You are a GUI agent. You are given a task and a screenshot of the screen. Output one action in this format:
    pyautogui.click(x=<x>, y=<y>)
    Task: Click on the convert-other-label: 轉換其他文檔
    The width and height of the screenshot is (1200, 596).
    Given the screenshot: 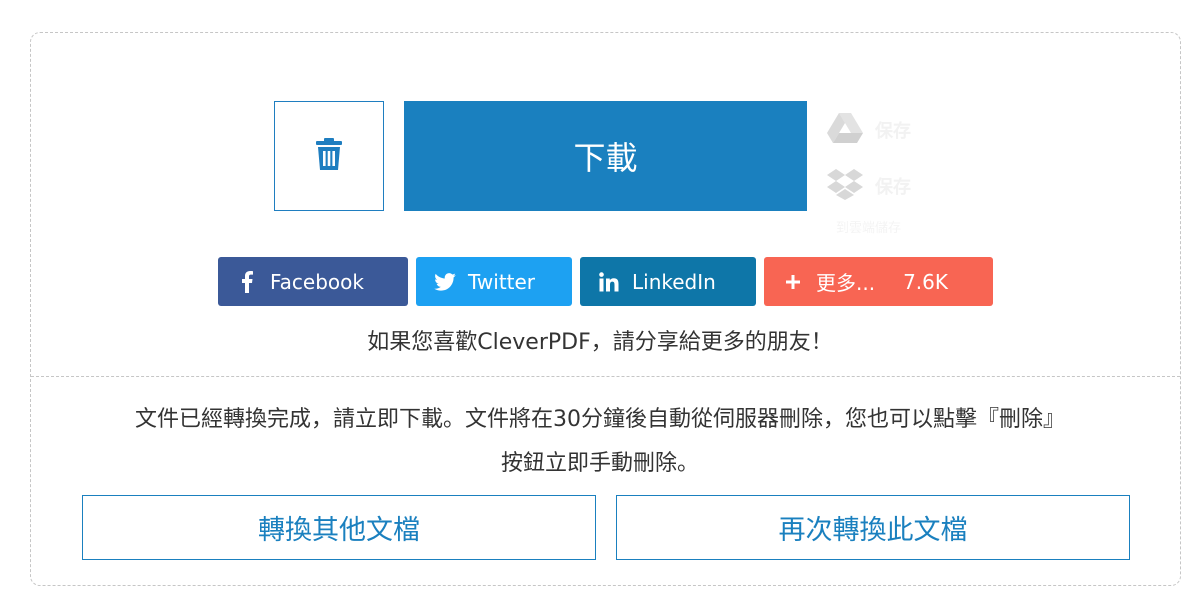 What is the action you would take?
    pyautogui.click(x=339, y=530)
    